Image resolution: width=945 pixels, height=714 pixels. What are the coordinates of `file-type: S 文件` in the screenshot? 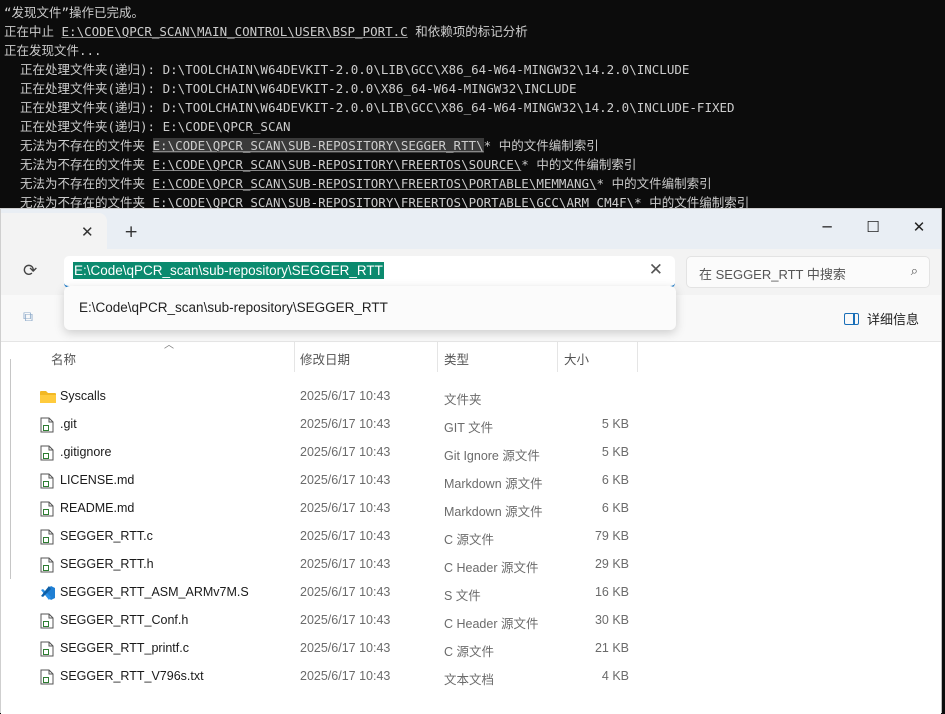 It's located at (462, 596).